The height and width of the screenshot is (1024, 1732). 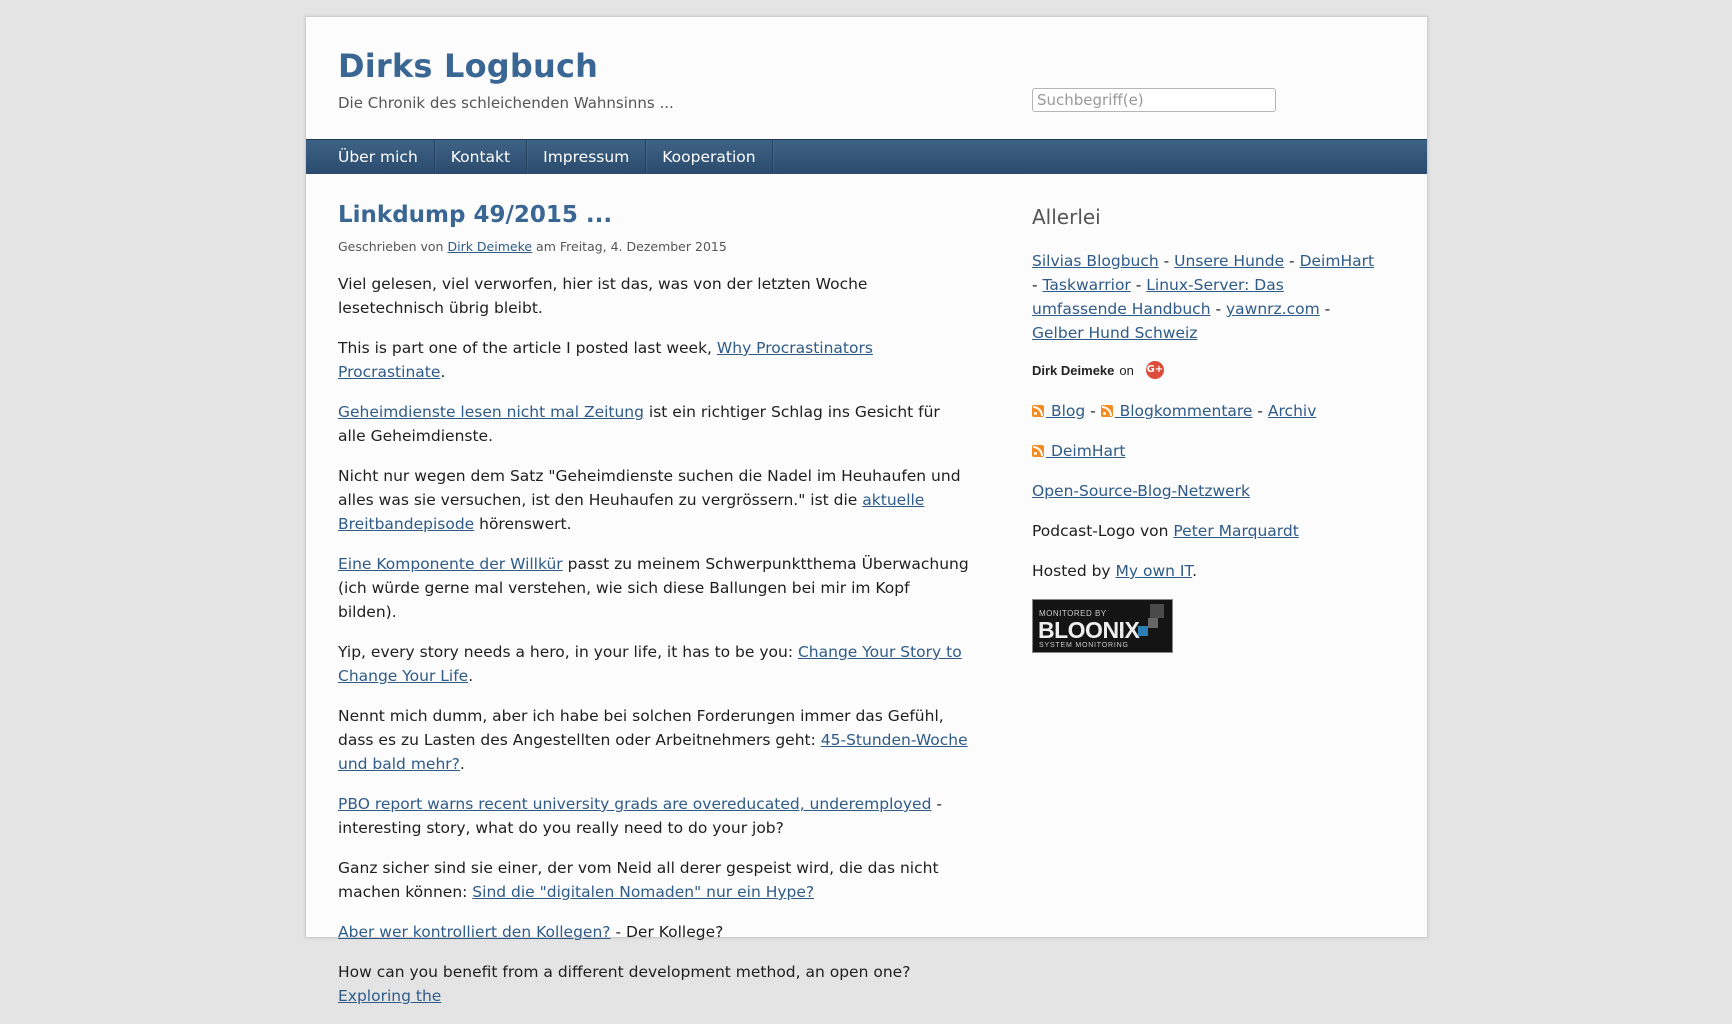 I want to click on hosting-text: Hosted by, so click(x=1074, y=571).